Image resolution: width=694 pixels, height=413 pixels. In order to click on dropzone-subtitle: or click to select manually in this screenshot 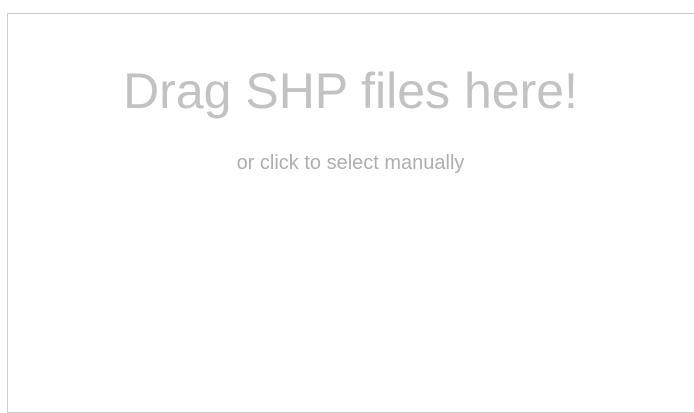, I will do `click(350, 163)`.